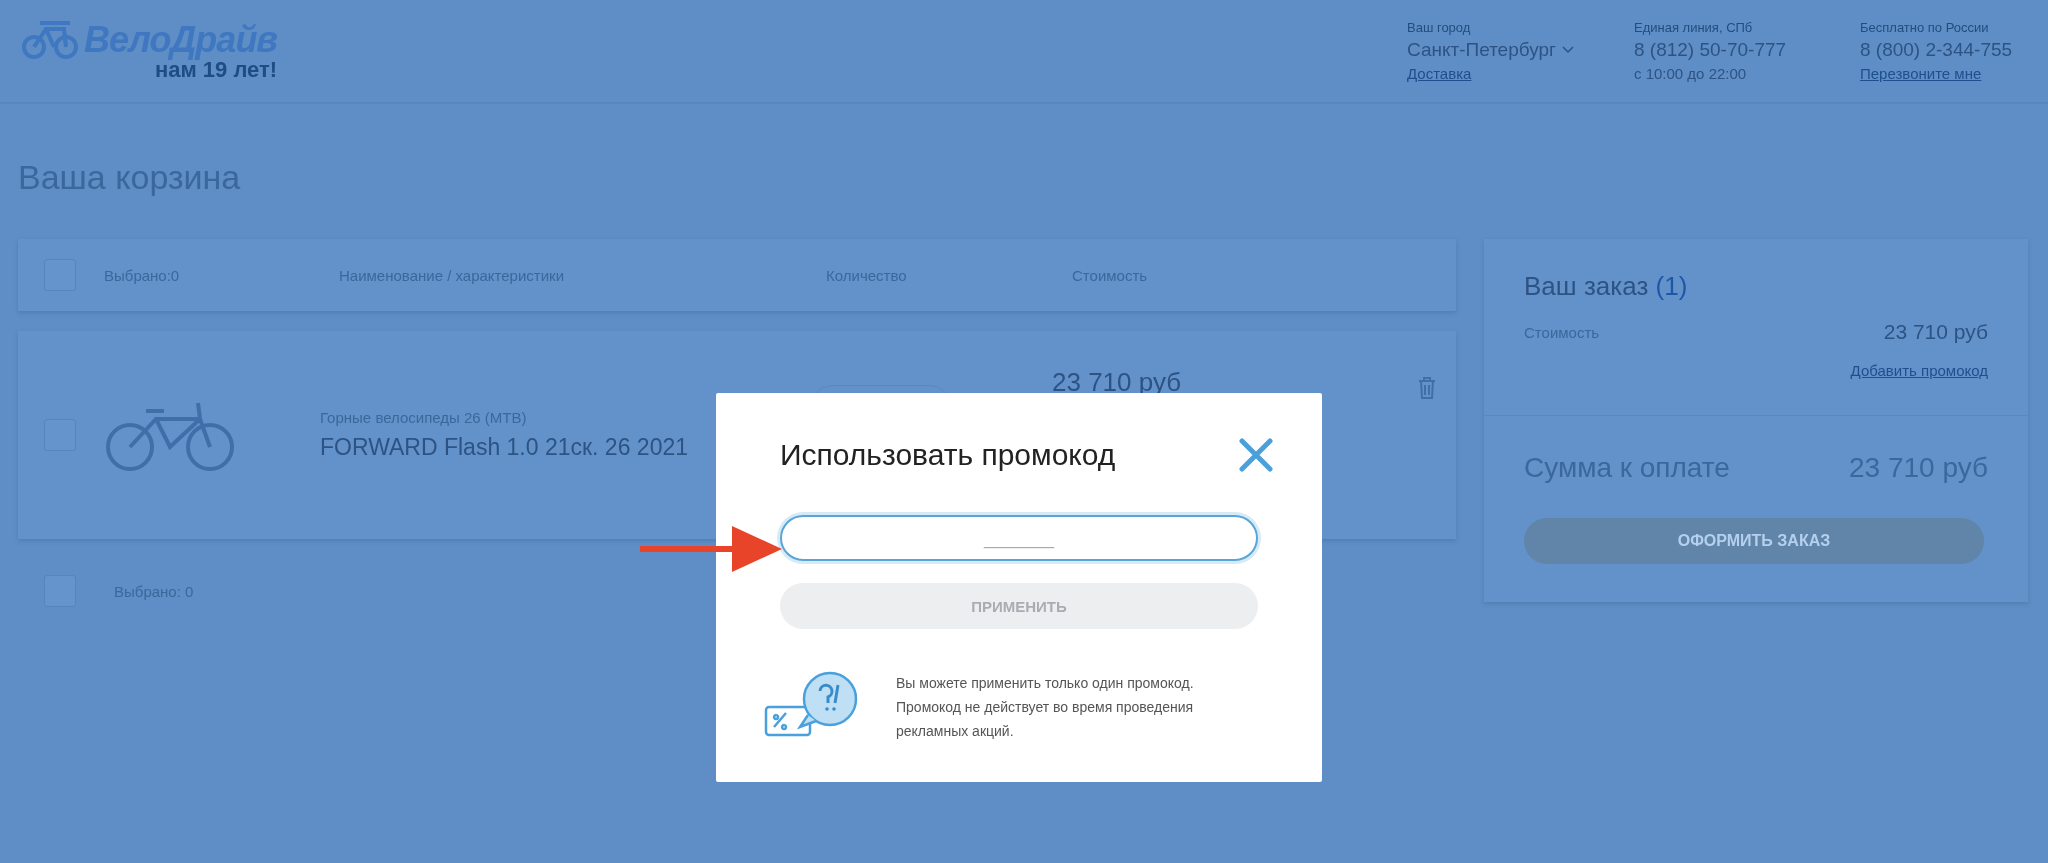 The image size is (2048, 863). What do you see at coordinates (1490, 50) in the screenshot?
I see `city-select: Санкт-Петербург` at bounding box center [1490, 50].